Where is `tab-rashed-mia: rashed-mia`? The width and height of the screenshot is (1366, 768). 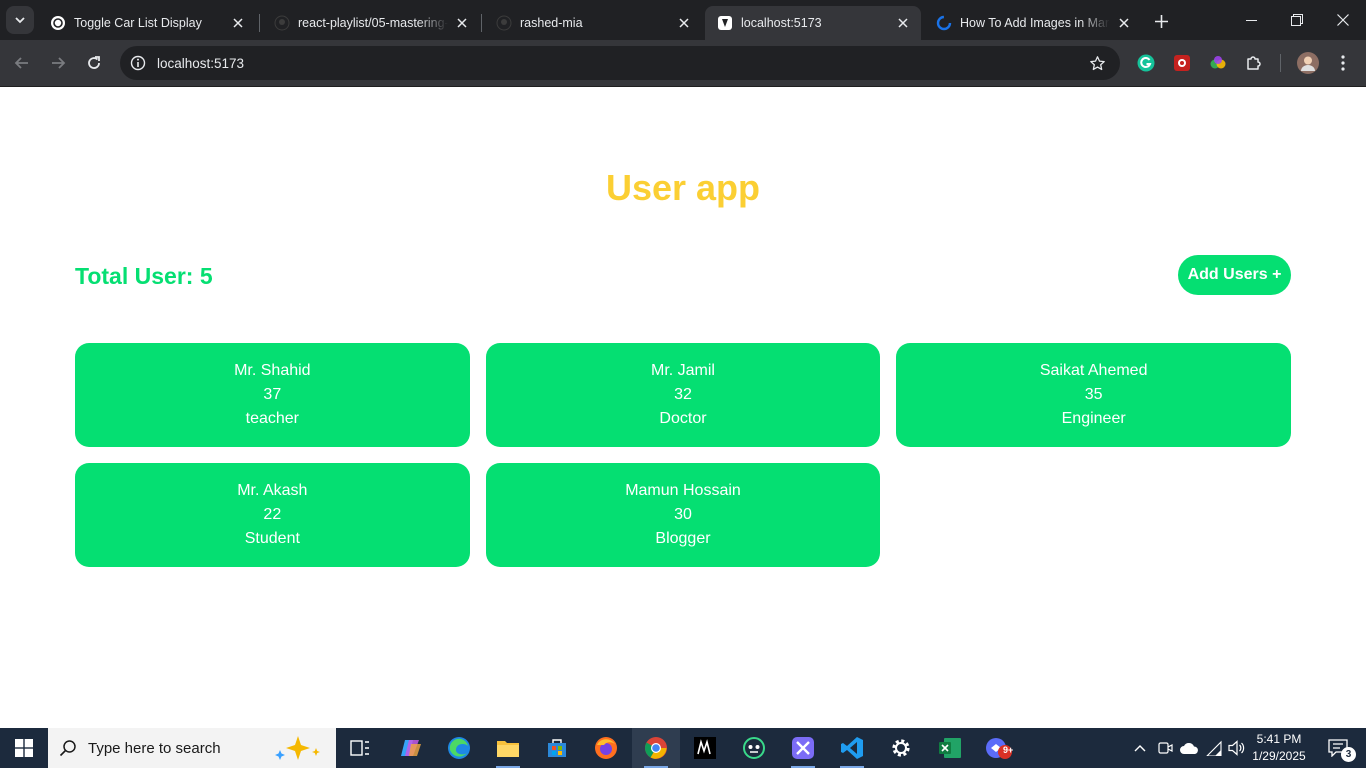
tab-rashed-mia: rashed-mia is located at coordinates (593, 23).